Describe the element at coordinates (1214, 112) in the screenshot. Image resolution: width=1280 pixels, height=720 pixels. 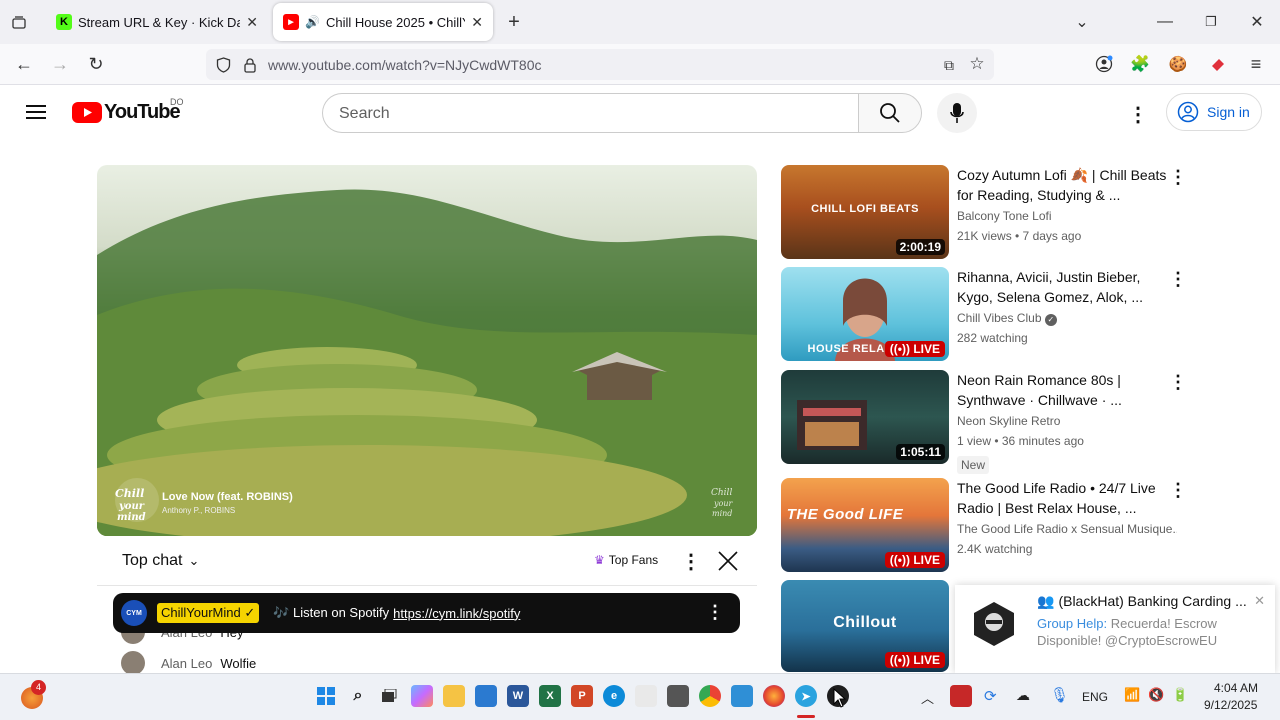
I see `sign-in-button: Sign in` at that location.